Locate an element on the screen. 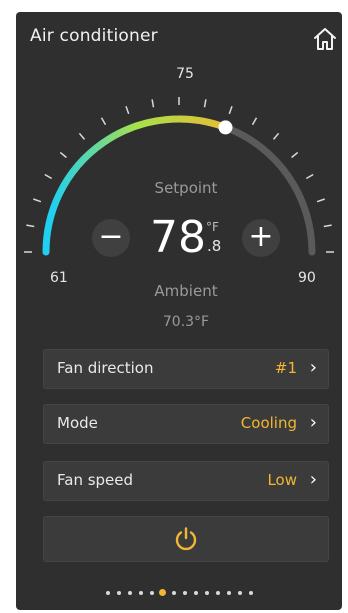 This screenshot has height=613, width=348. increase-button: + is located at coordinates (261, 238).